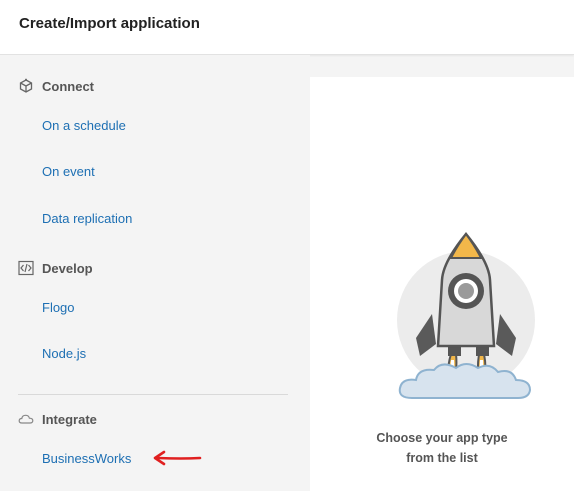  Describe the element at coordinates (69, 419) in the screenshot. I see `section-integrate-label: Integrate` at that location.